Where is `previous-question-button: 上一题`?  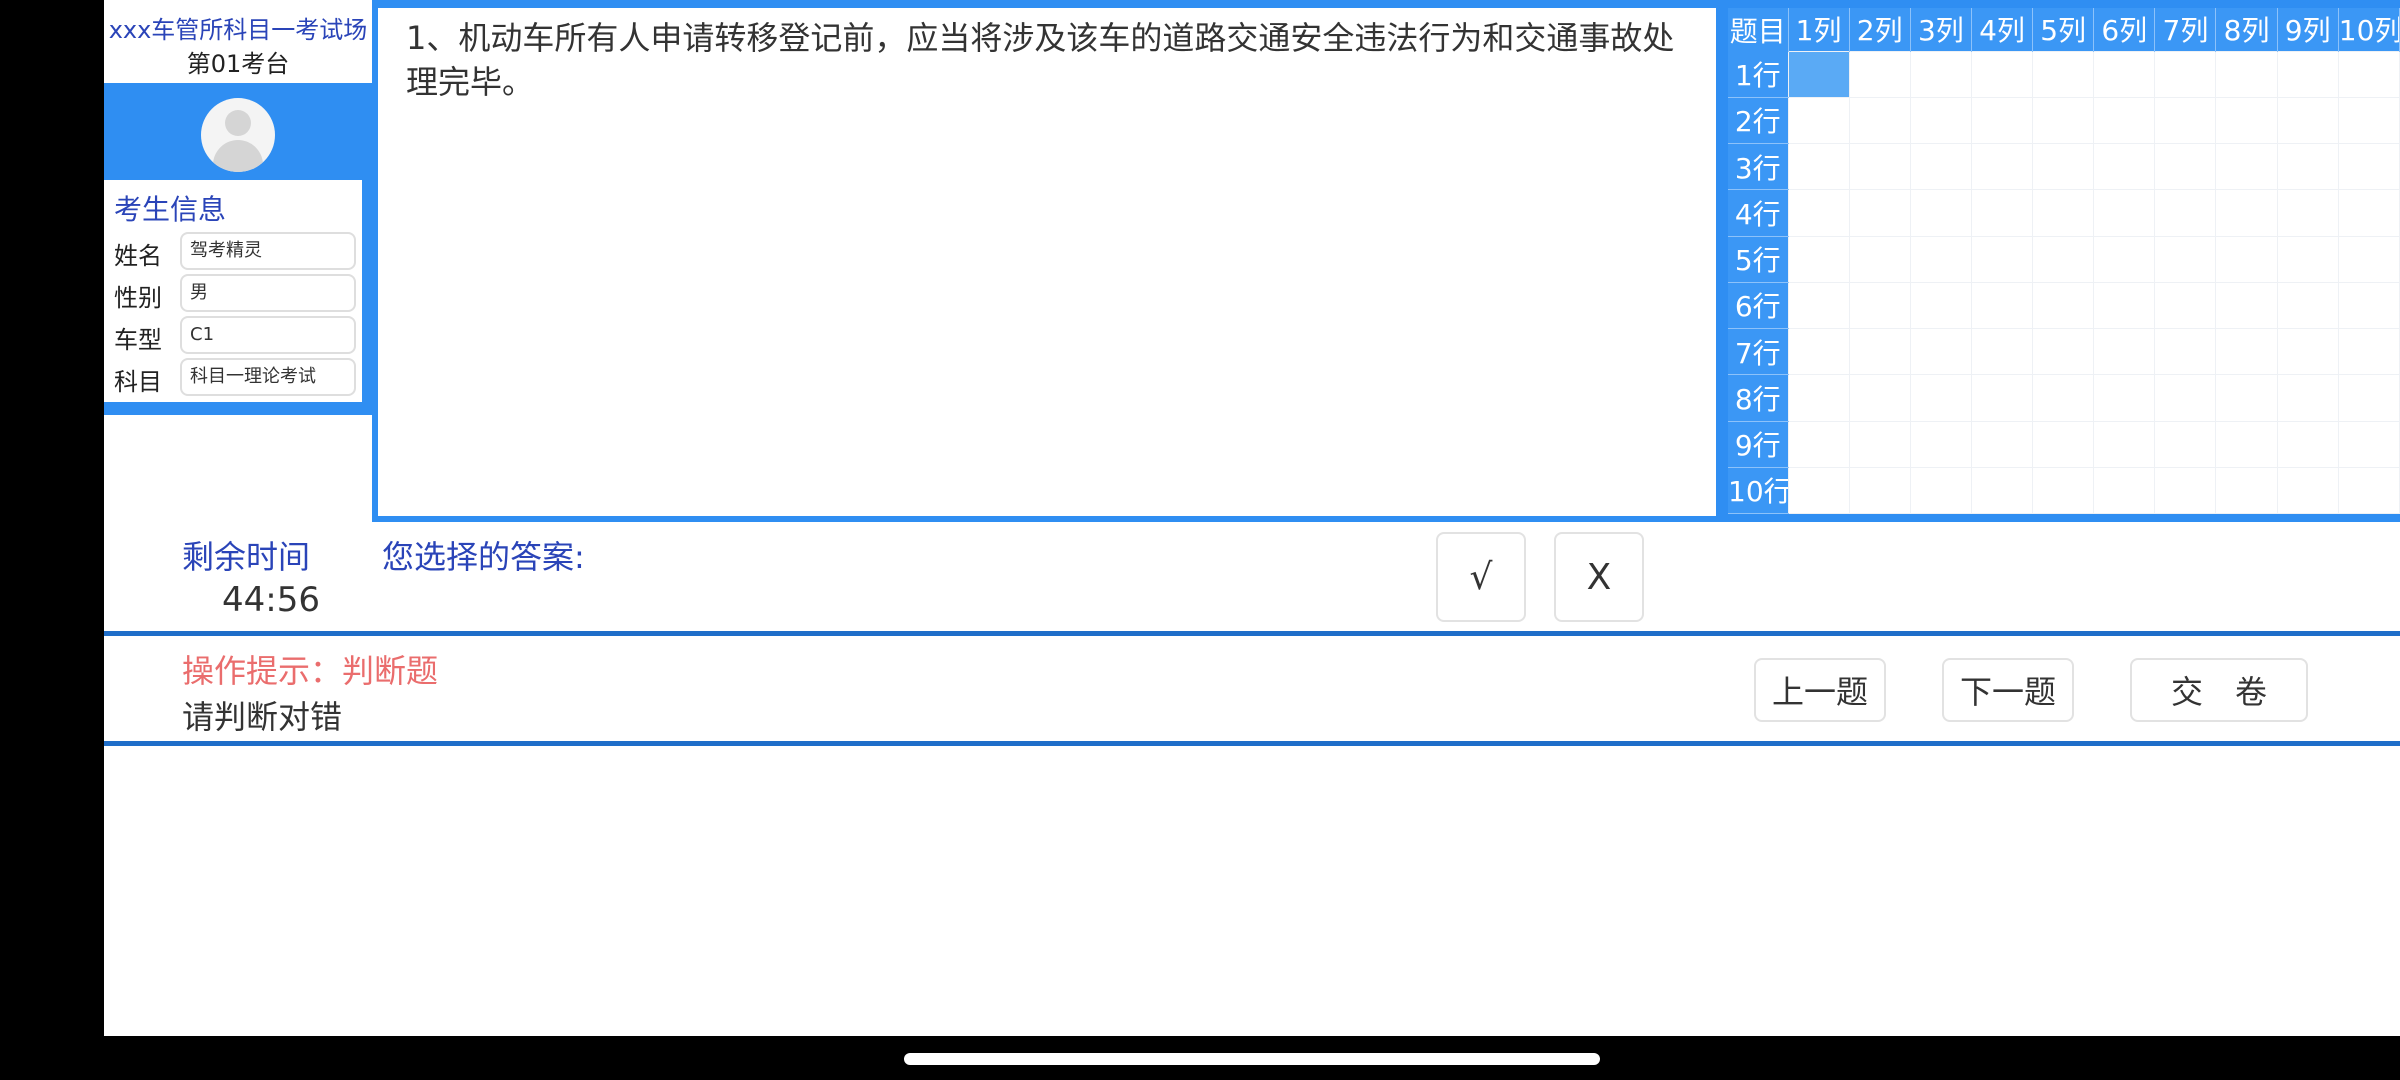 previous-question-button: 上一题 is located at coordinates (1820, 690).